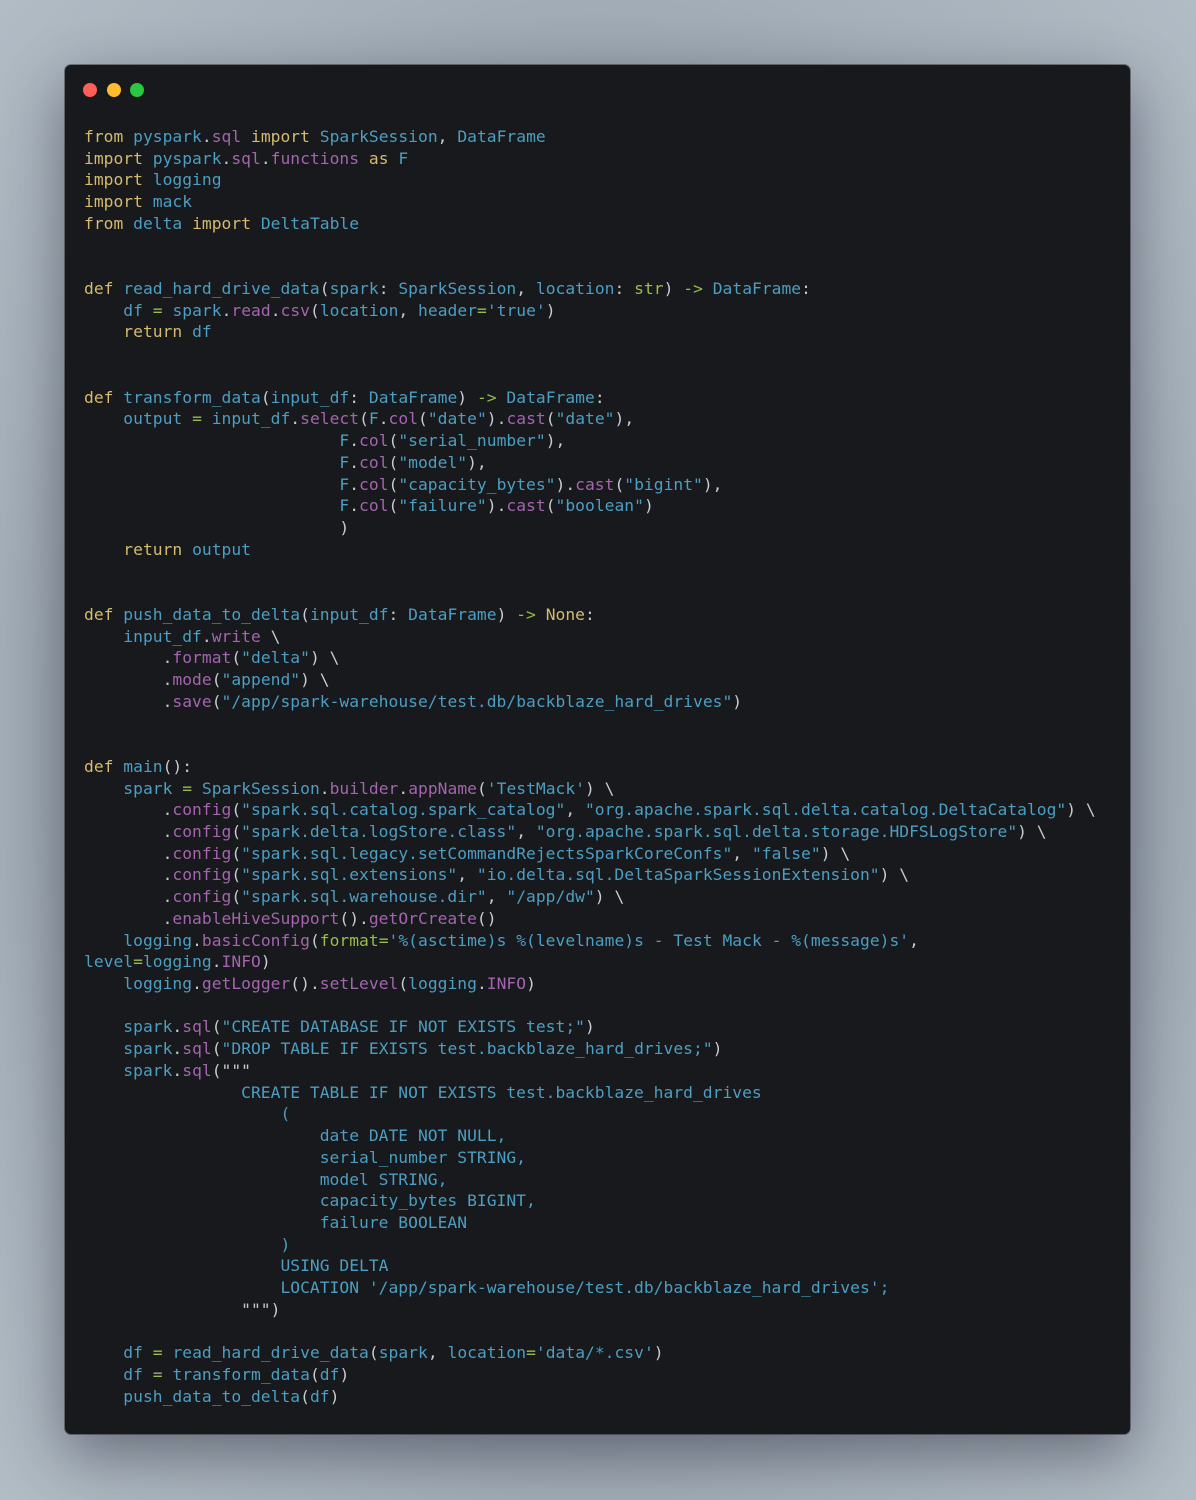  Describe the element at coordinates (221, 289) in the screenshot. I see `identifier-token: read_hard_drive_data` at that location.